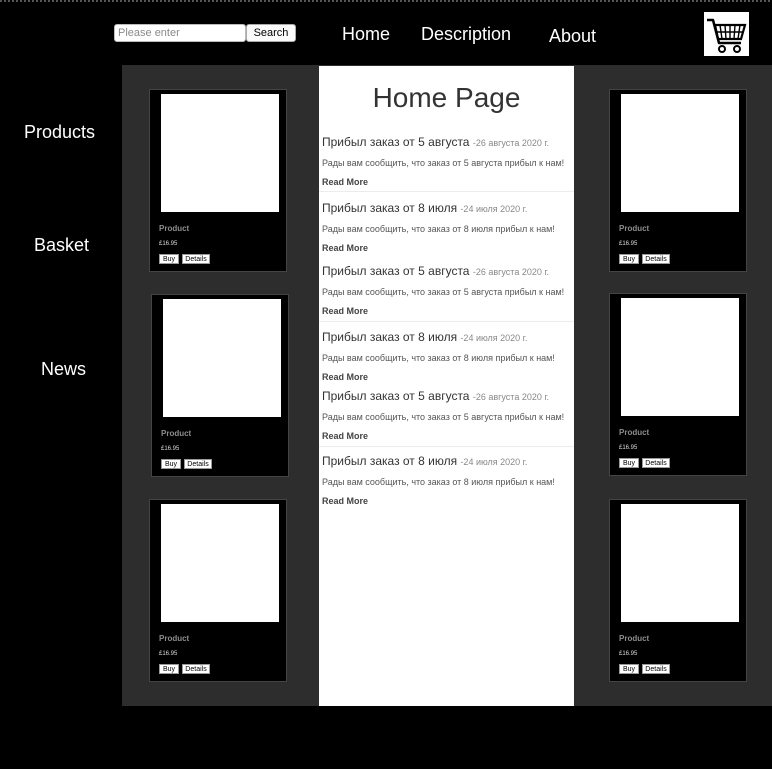 The width and height of the screenshot is (772, 769). I want to click on nav-description: Description, so click(466, 34).